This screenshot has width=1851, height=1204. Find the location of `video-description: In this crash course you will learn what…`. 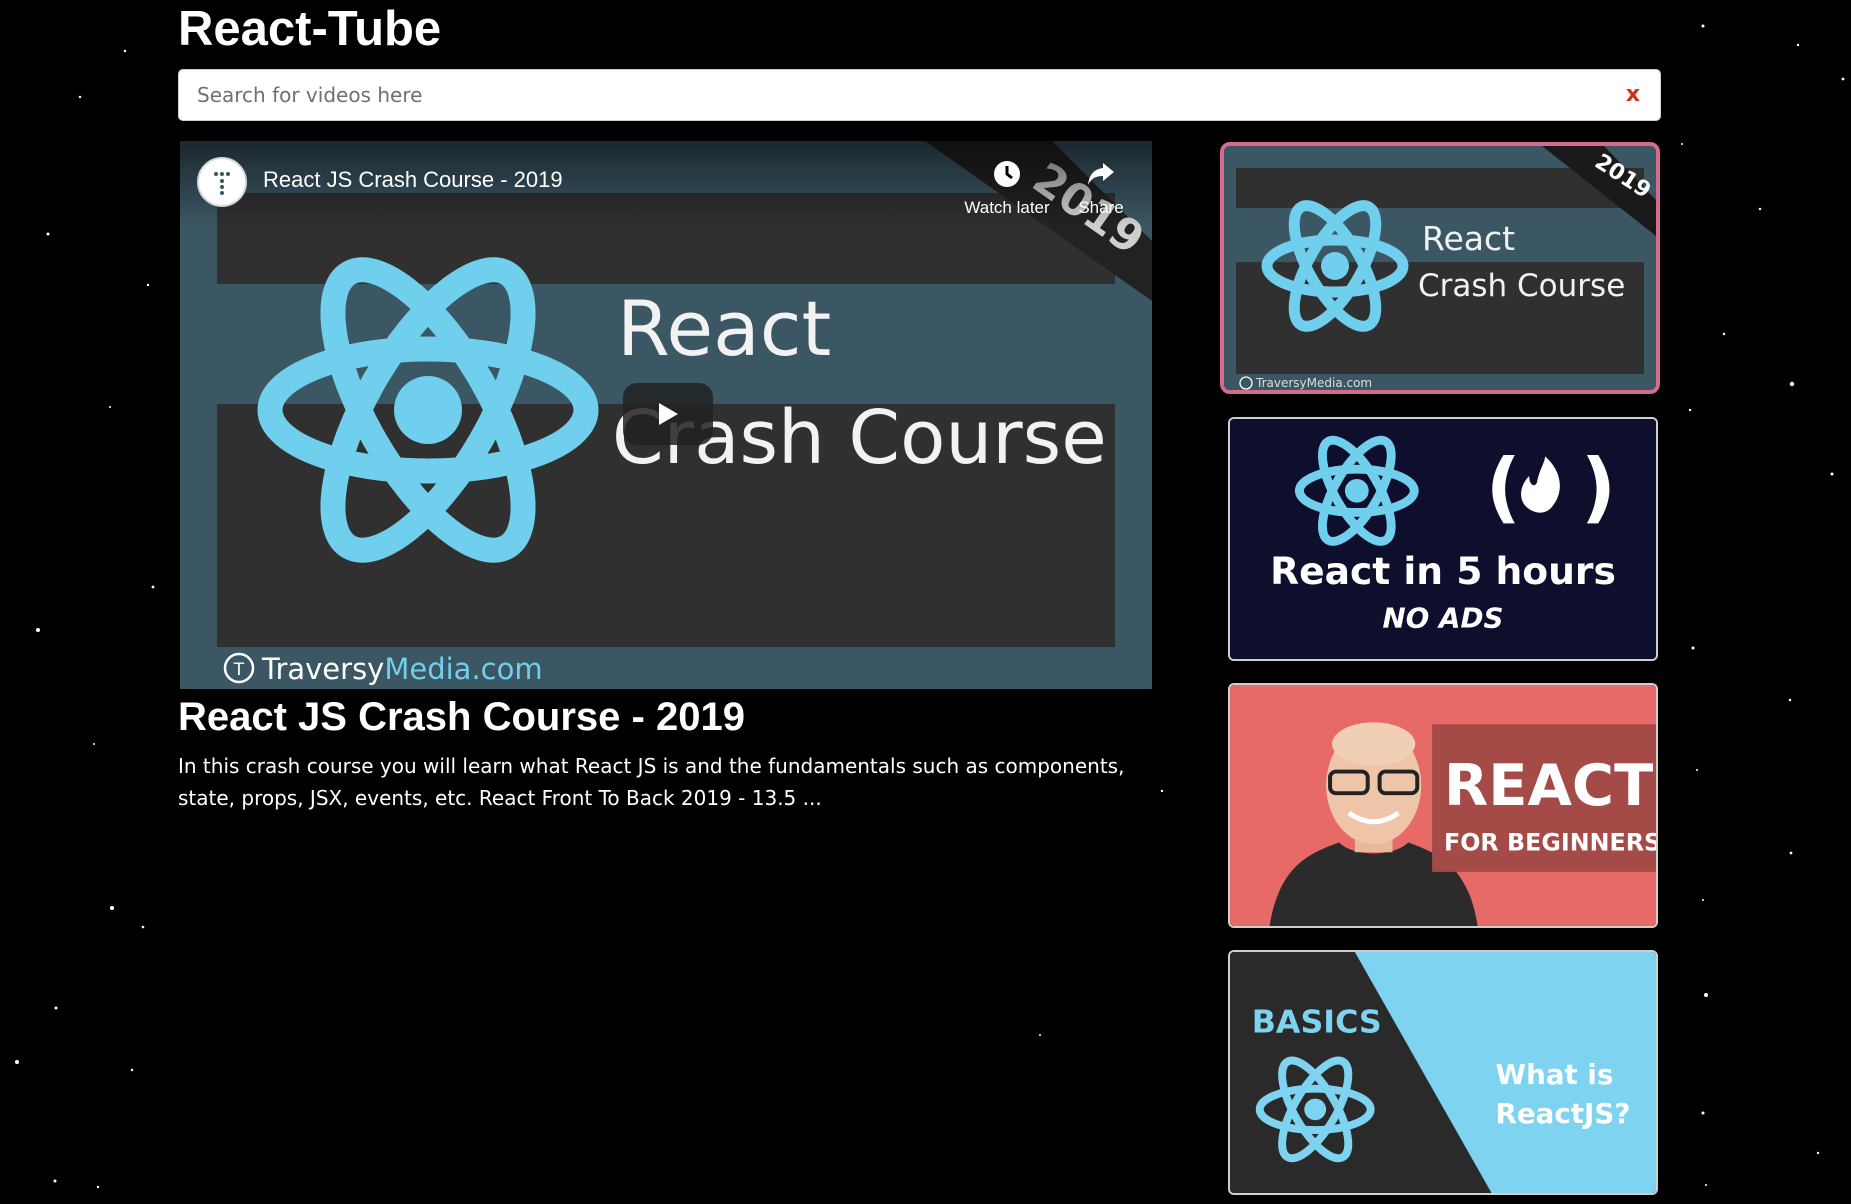

video-description: In this crash course you will learn what… is located at coordinates (651, 782).